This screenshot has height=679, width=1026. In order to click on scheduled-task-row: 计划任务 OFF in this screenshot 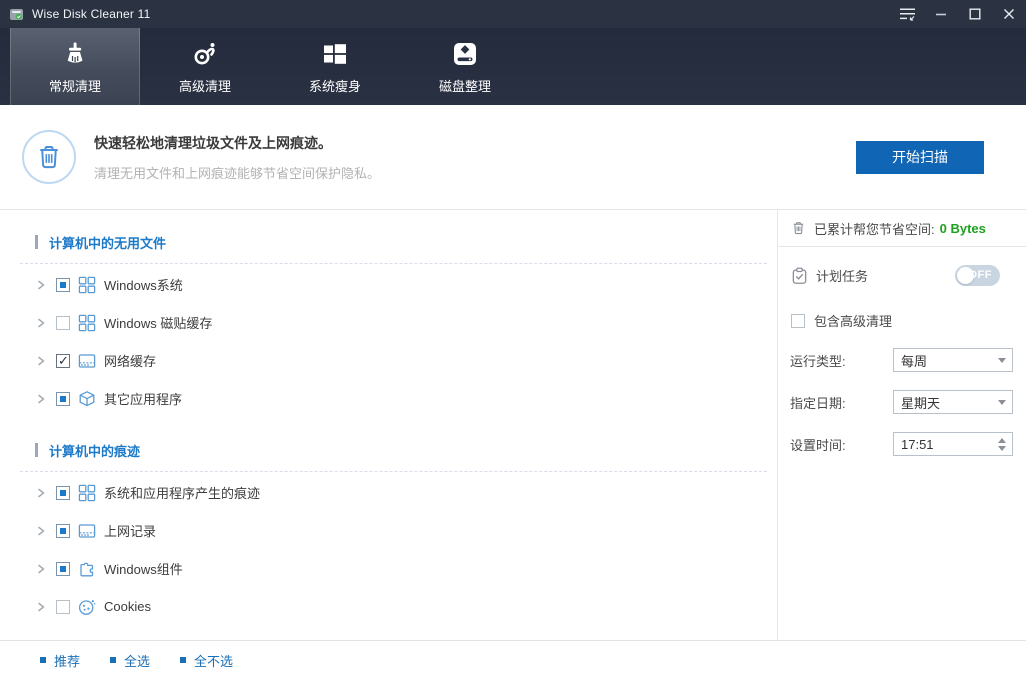, I will do `click(902, 275)`.